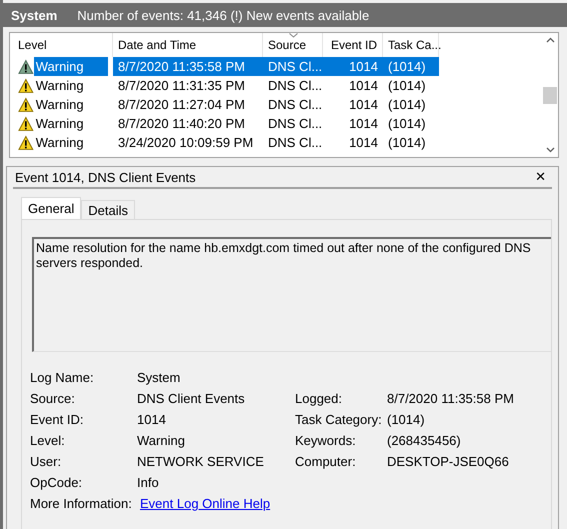 The width and height of the screenshot is (567, 529). Describe the element at coordinates (326, 441) in the screenshot. I see `field-label: Keywords:` at that location.